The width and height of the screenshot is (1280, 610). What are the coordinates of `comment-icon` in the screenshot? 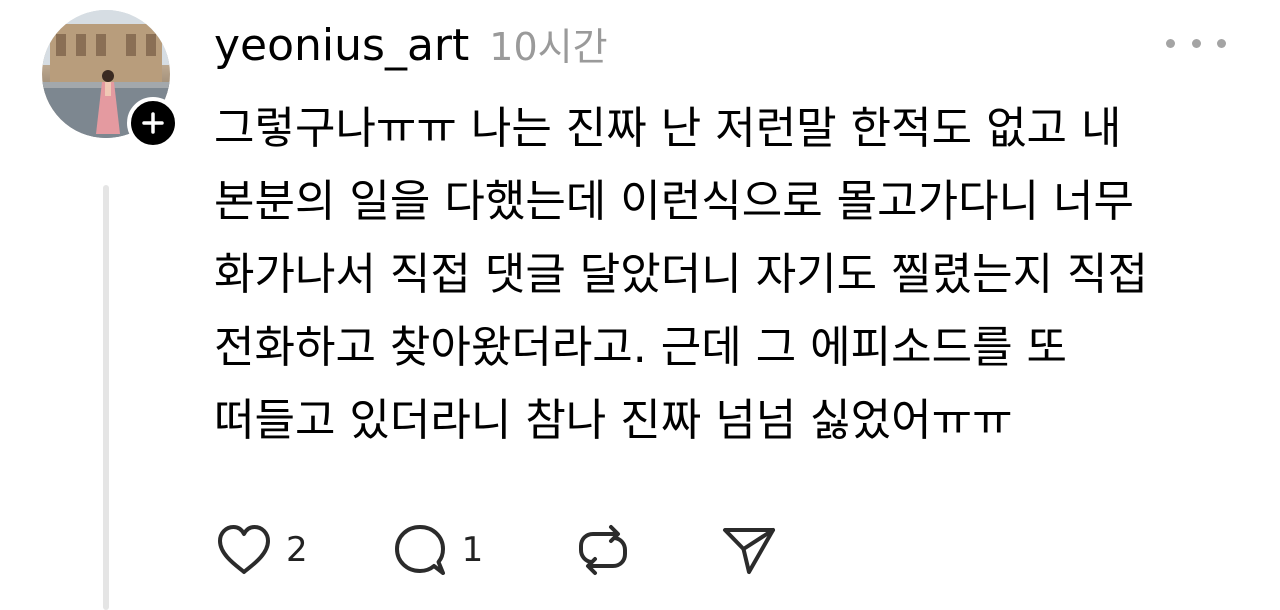 It's located at (419, 550).